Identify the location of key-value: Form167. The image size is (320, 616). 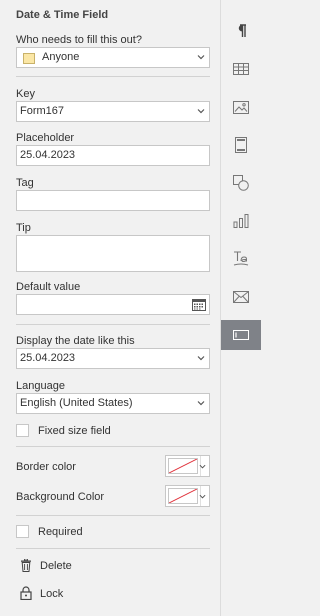
(42, 111).